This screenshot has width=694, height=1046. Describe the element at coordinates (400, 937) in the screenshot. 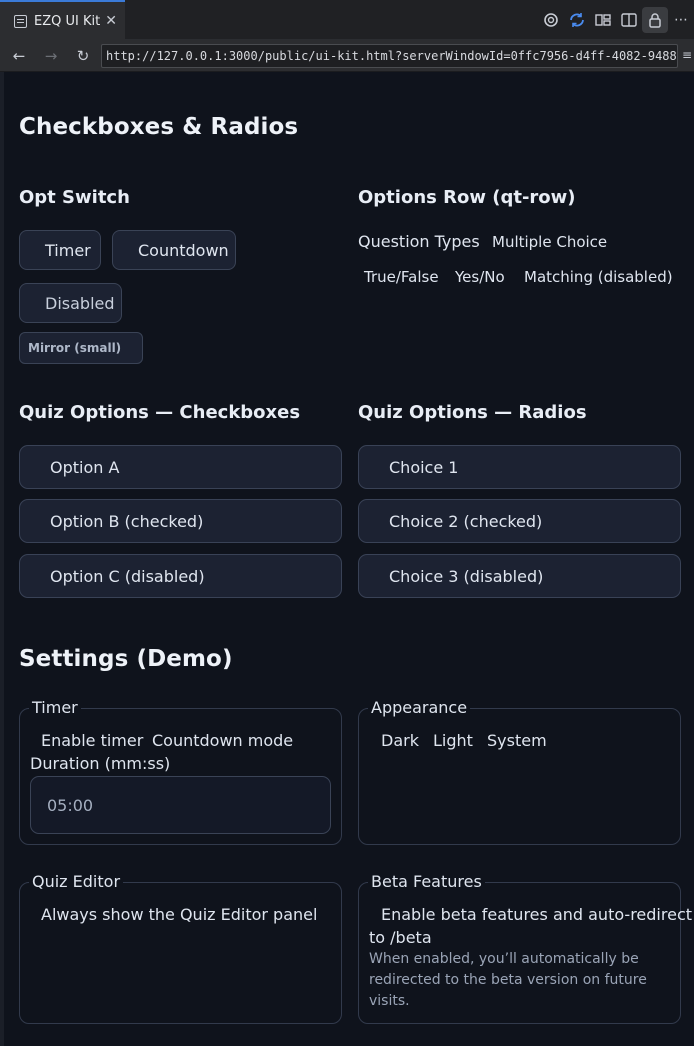

I see `enable-beta-option-cont: to /beta` at that location.